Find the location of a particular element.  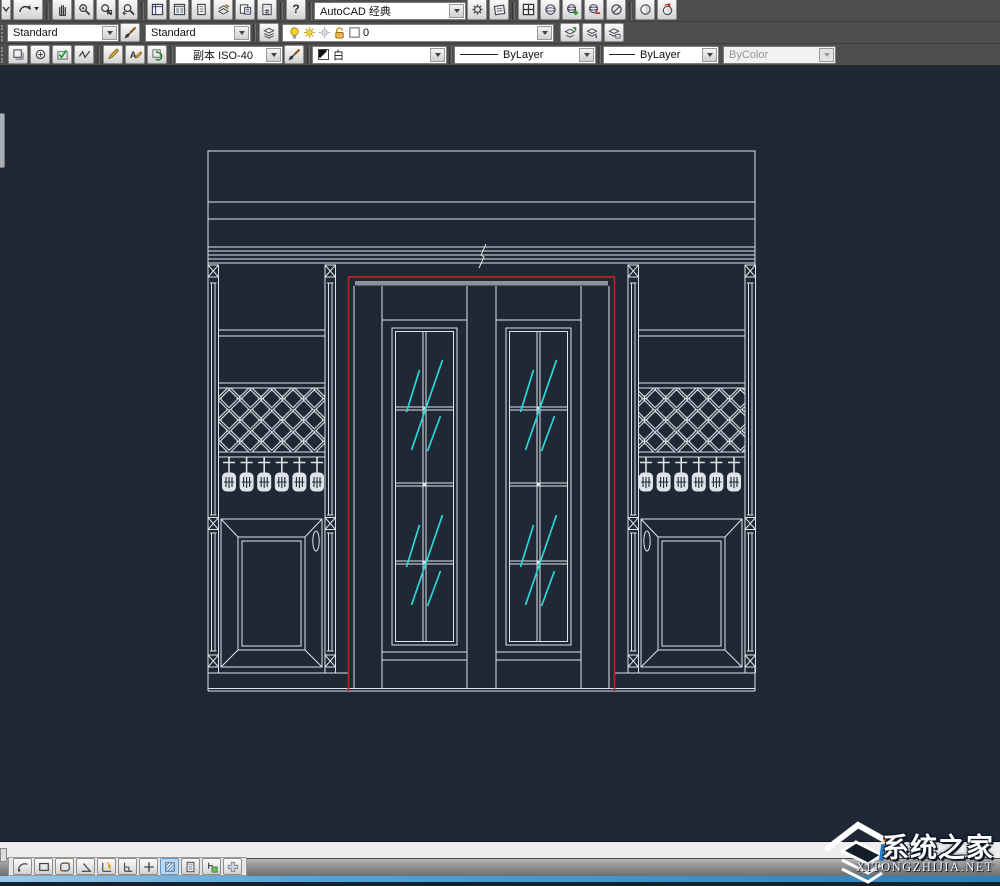

dim-style-combo: Standard is located at coordinates (198, 32).